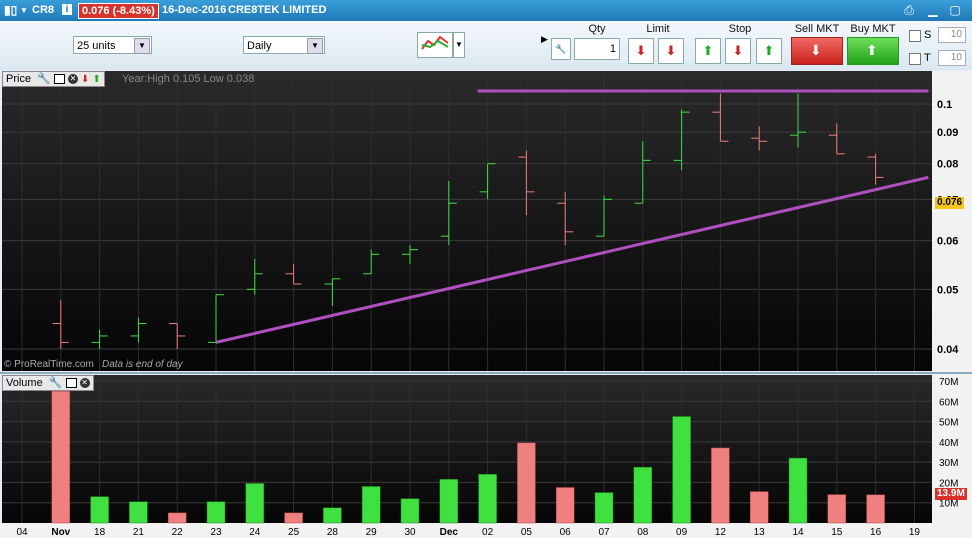 This screenshot has height=538, width=972. What do you see at coordinates (43, 10) in the screenshot?
I see `ticker-label: CR8` at bounding box center [43, 10].